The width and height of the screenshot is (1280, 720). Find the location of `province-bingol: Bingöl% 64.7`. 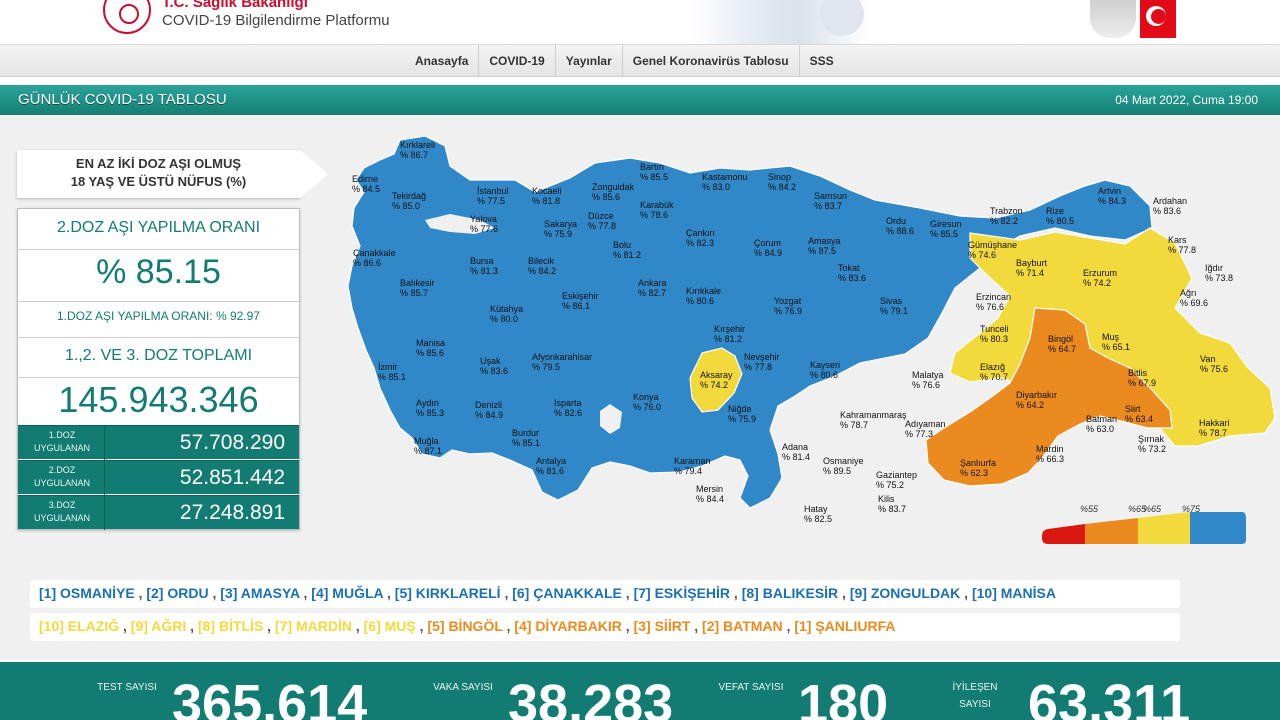

province-bingol: Bingöl% 64.7 is located at coordinates (1062, 344).